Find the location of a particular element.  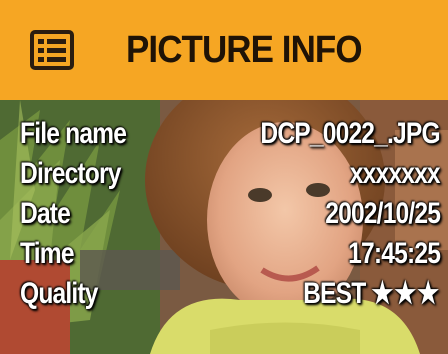

quality-text: BEST is located at coordinates (334, 293).